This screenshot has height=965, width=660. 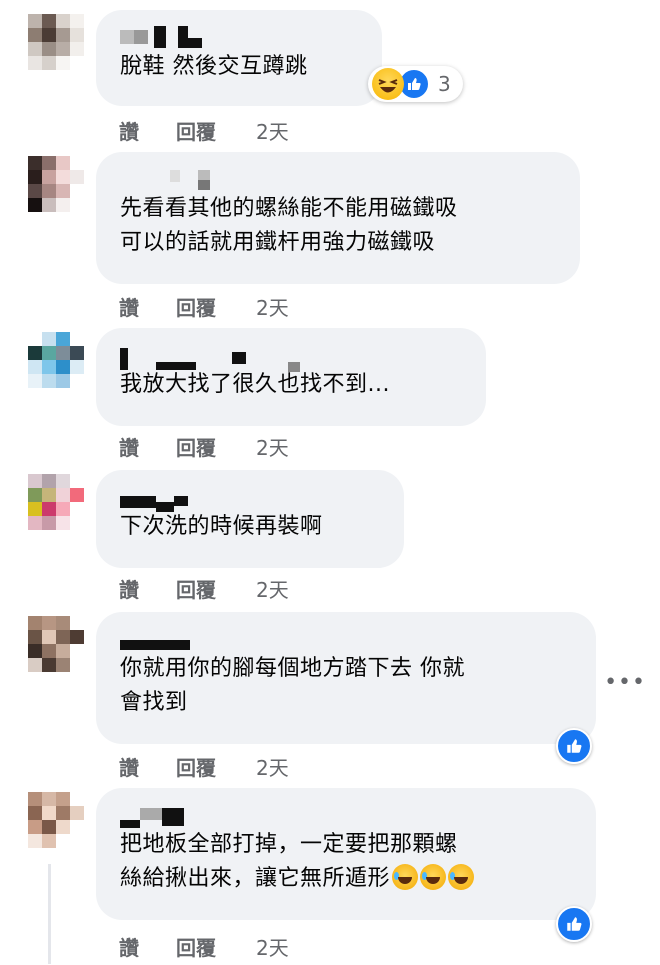 What do you see at coordinates (289, 225) in the screenshot?
I see `comment-text: 先看看其他的螺絲能不能用磁鐵吸 可以的話就用鐵杆用強力磁鐵吸` at bounding box center [289, 225].